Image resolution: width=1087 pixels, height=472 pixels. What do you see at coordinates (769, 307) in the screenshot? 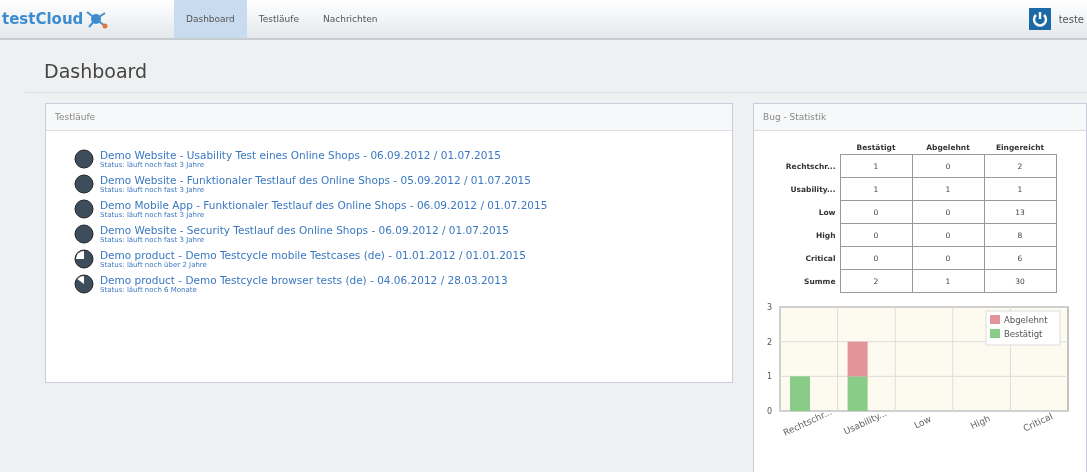
I see `axis-tick: 3` at bounding box center [769, 307].